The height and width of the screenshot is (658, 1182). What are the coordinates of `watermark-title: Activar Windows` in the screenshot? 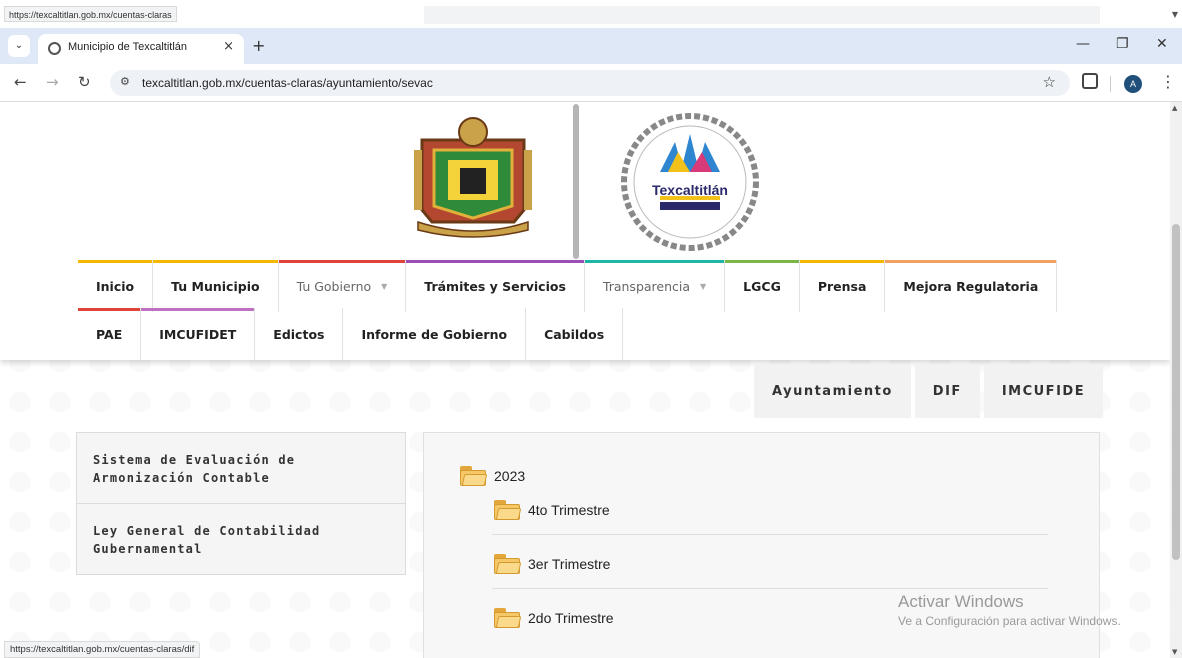 It's located at (961, 601).